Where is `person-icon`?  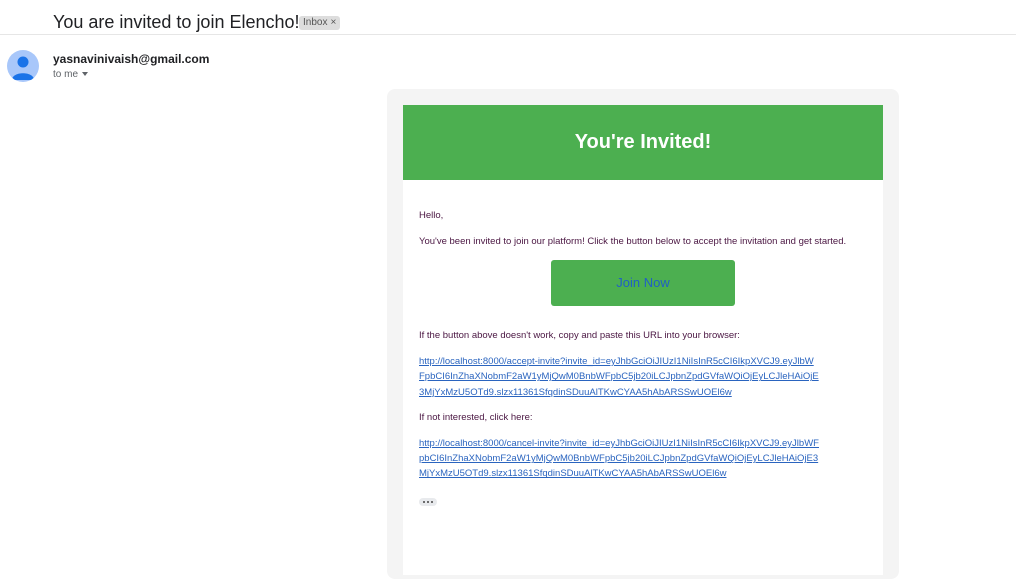
person-icon is located at coordinates (23, 68).